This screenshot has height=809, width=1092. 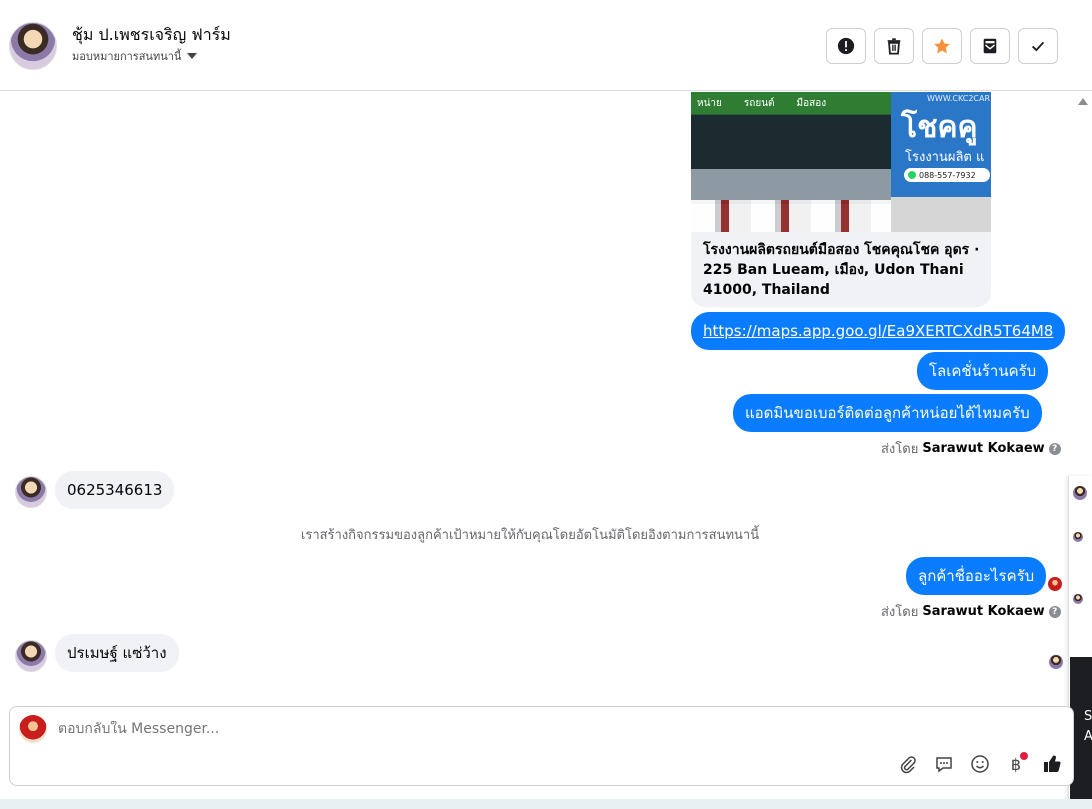 What do you see at coordinates (541, 746) in the screenshot?
I see `reply-composer: ฿` at bounding box center [541, 746].